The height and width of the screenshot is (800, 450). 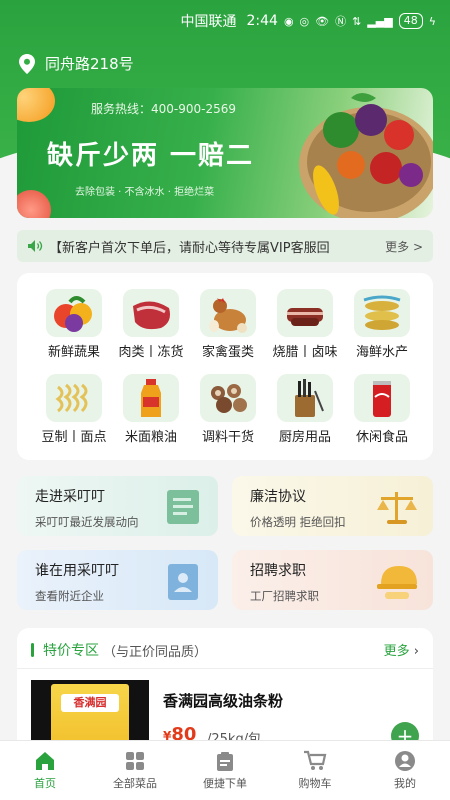 What do you see at coordinates (225, 668) in the screenshot?
I see `divider` at bounding box center [225, 668].